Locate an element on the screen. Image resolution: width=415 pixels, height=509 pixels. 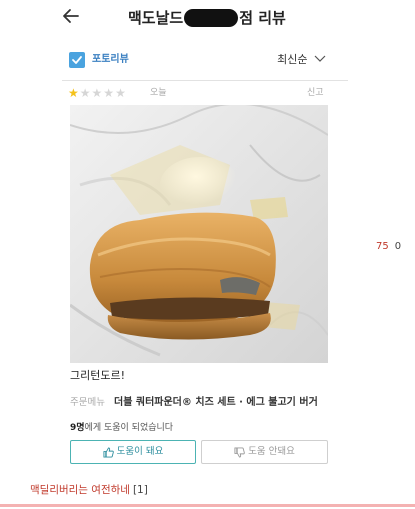
order-menu-items: 더블 쿼터파운더® 치즈 세트 · 에그 불고기 버거 is located at coordinates (216, 402).